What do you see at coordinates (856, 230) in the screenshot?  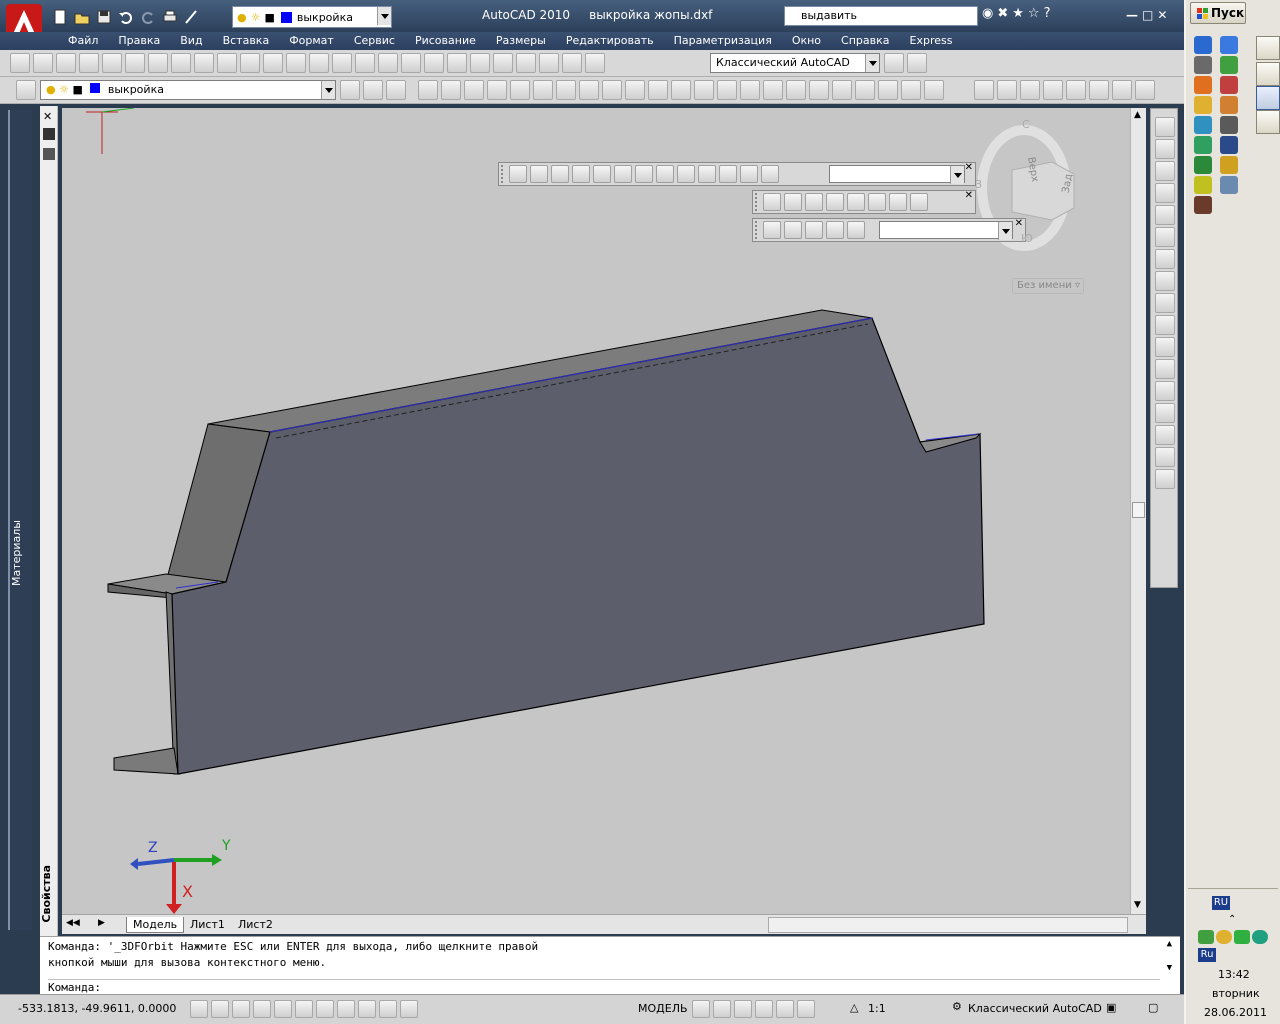 I see `fly-icon` at bounding box center [856, 230].